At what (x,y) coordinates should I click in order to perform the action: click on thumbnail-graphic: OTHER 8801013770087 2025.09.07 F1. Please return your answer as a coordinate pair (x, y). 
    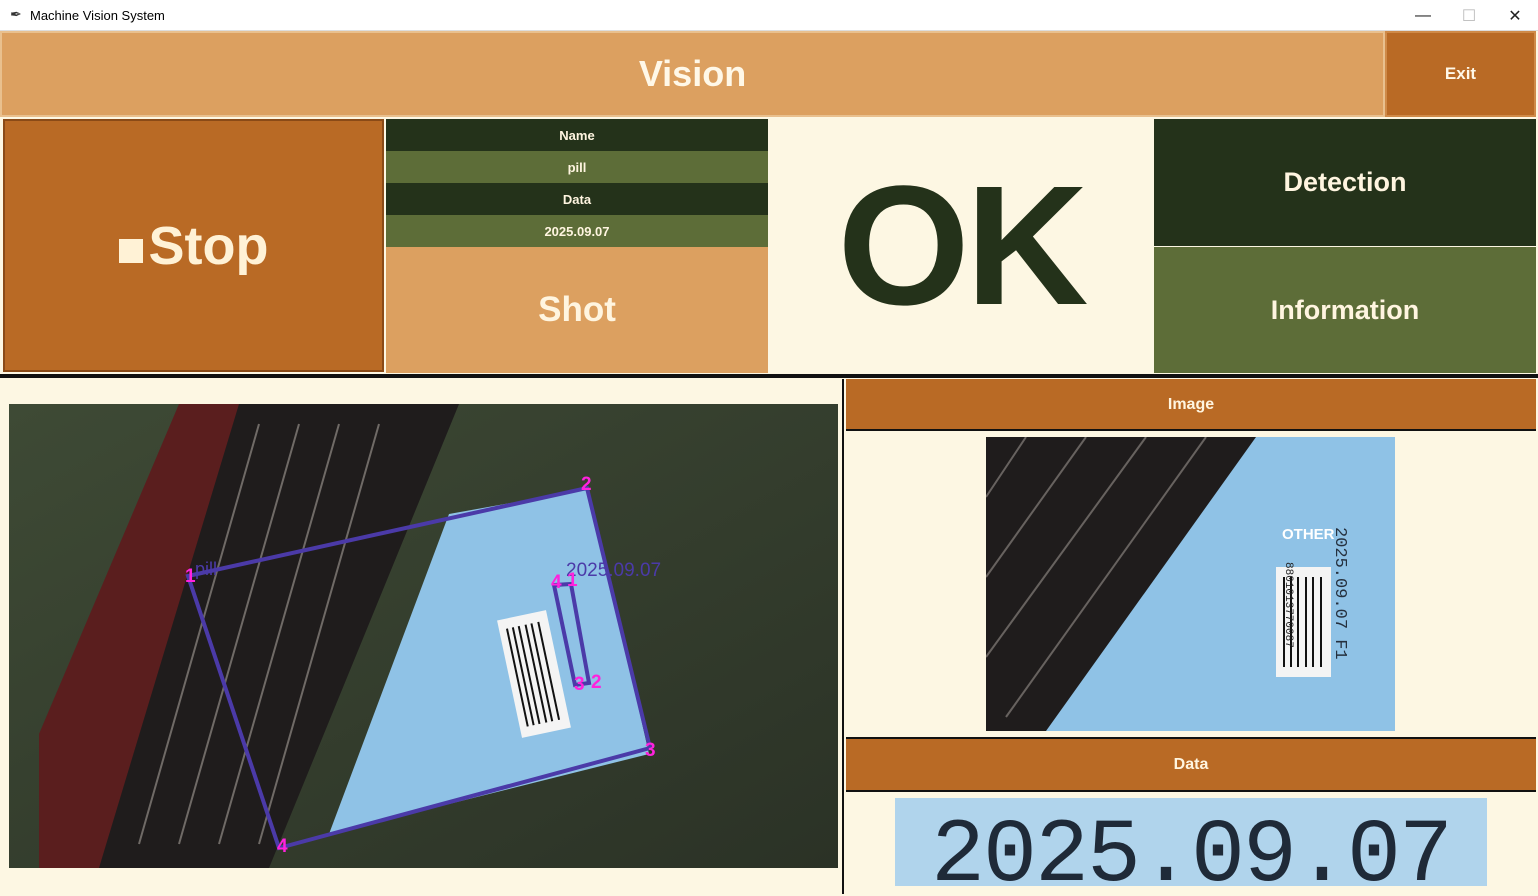
    Looking at the image, I should click on (1190, 584).